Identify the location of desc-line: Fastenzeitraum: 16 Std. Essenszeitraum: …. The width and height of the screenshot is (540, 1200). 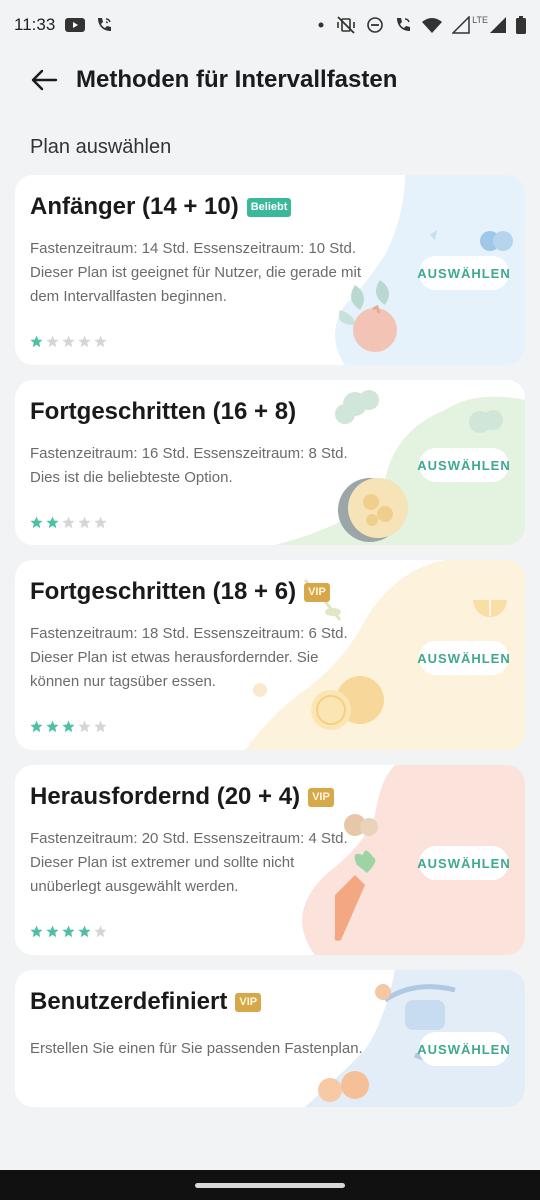
(189, 453).